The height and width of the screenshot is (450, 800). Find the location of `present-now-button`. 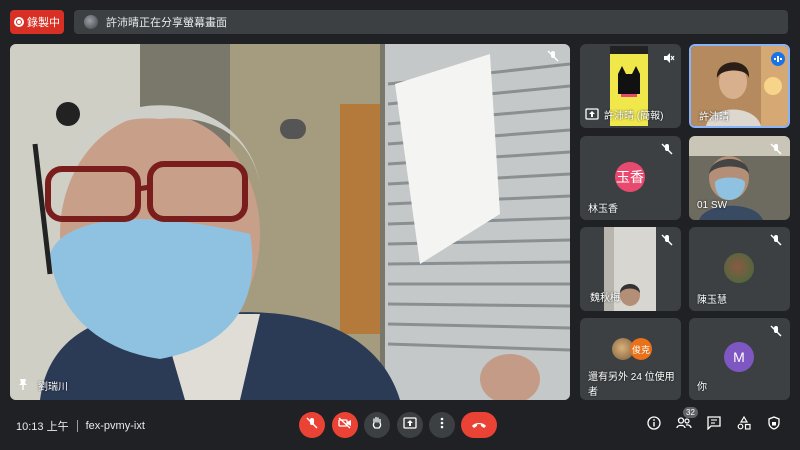

present-now-button is located at coordinates (410, 425).